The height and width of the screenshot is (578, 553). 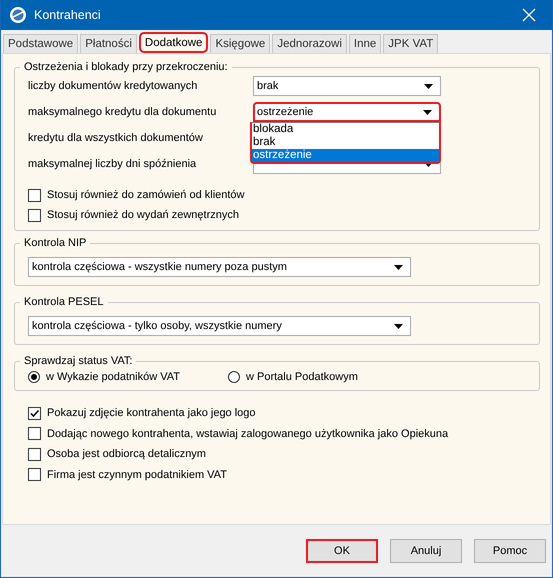 What do you see at coordinates (410, 43) in the screenshot?
I see `tab: JPK VAT` at bounding box center [410, 43].